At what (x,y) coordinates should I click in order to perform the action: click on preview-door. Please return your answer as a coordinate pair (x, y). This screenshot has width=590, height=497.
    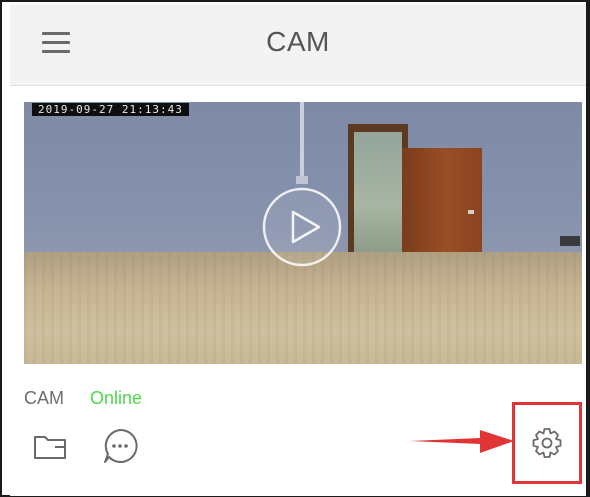
    Looking at the image, I should click on (442, 204).